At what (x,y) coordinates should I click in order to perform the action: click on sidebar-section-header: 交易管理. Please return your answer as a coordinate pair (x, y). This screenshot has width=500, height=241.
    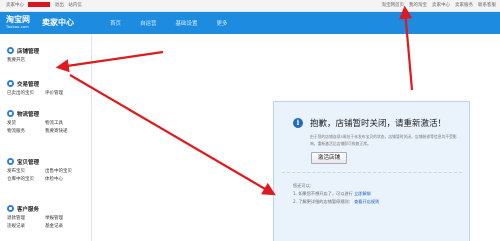
    Looking at the image, I should click on (48, 83).